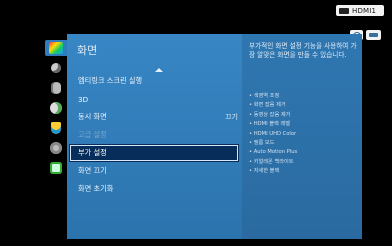  I want to click on broadcast-icon, so click(56, 88).